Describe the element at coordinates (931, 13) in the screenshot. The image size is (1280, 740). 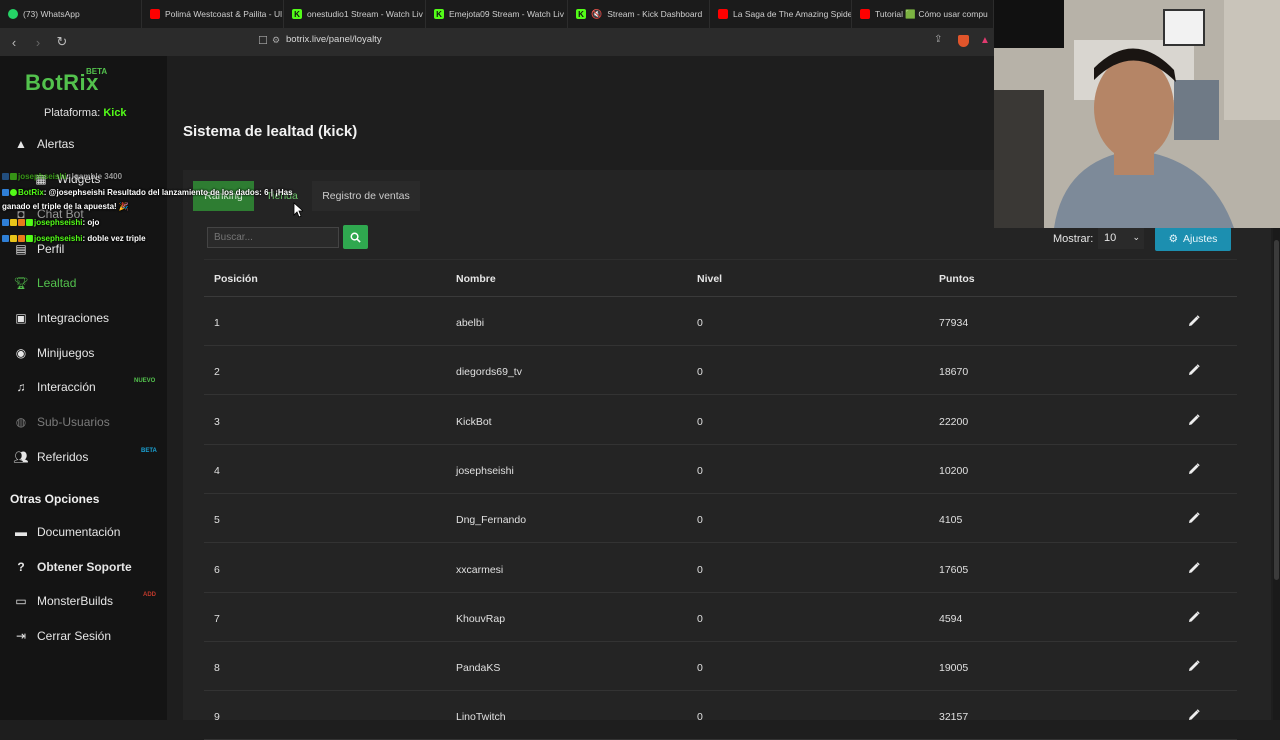
I see `tab-label: Tutorial 🟩 Cómo usar compu` at that location.